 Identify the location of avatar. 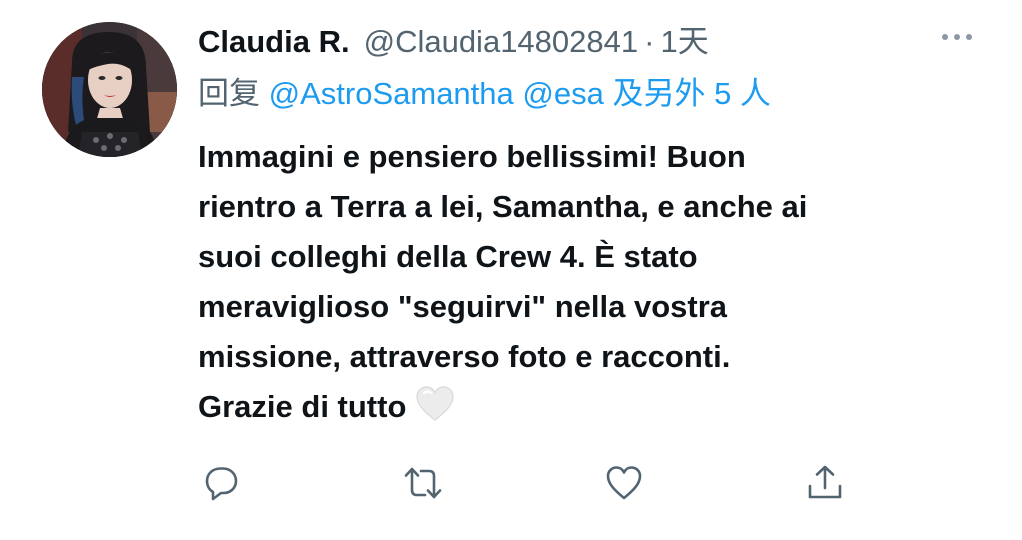
(109, 89).